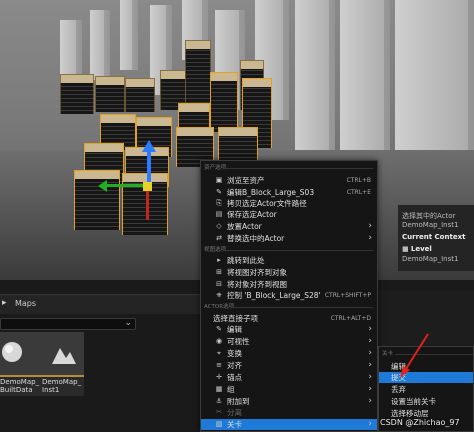 This screenshot has height=432, width=474. What do you see at coordinates (289, 214) in the screenshot?
I see `menu-item-save-actor: ▤ 保存选定Actor` at bounding box center [289, 214].